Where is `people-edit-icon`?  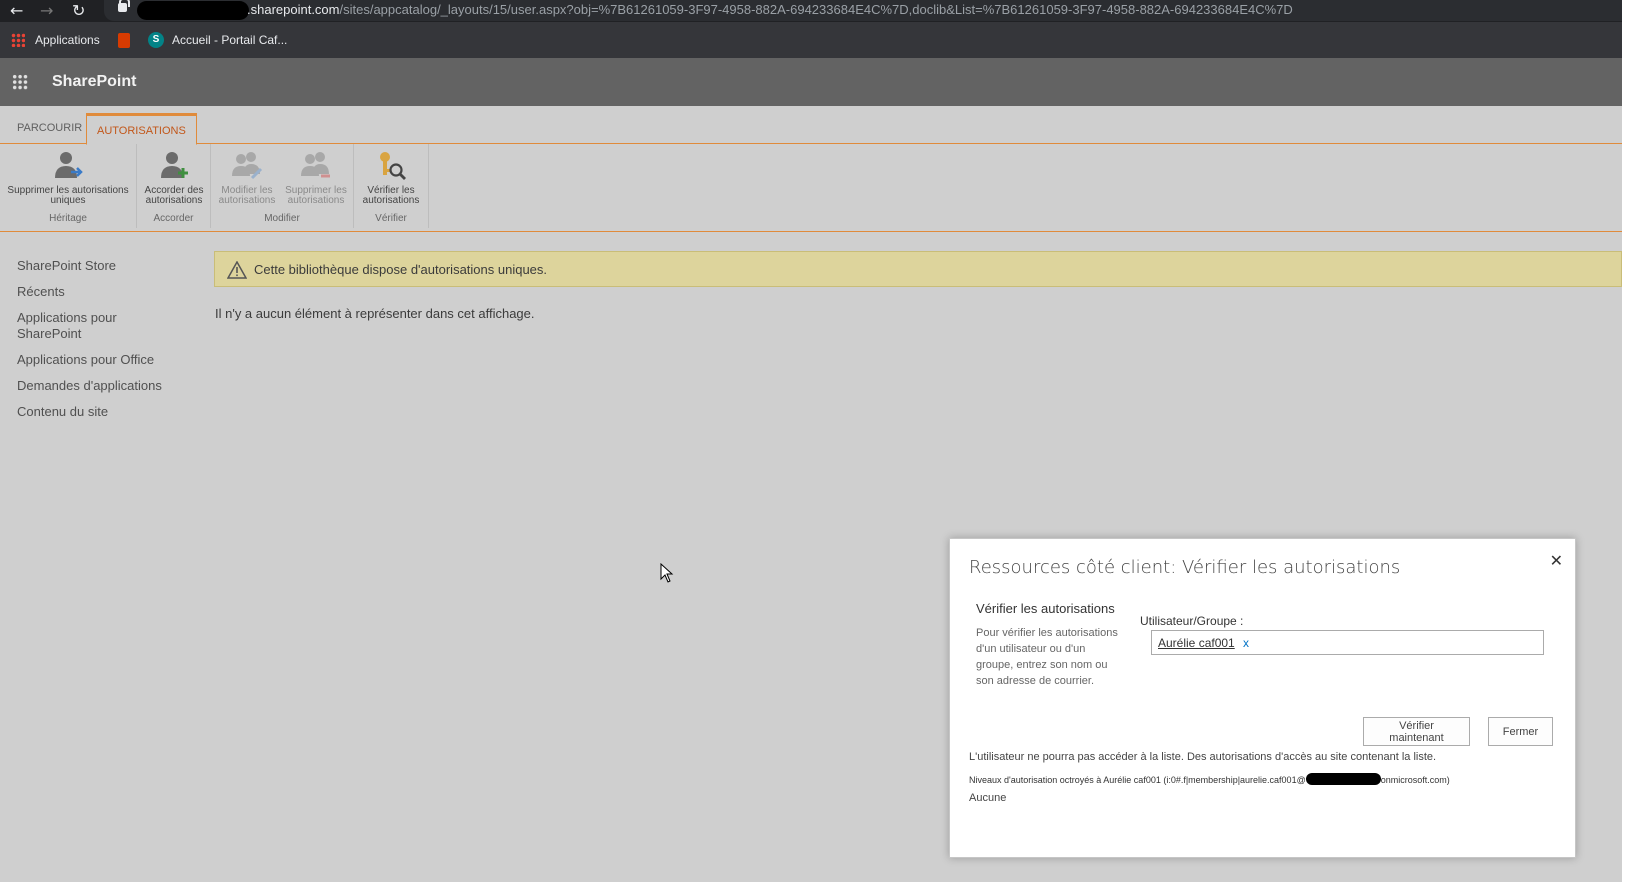
people-edit-icon is located at coordinates (247, 166).